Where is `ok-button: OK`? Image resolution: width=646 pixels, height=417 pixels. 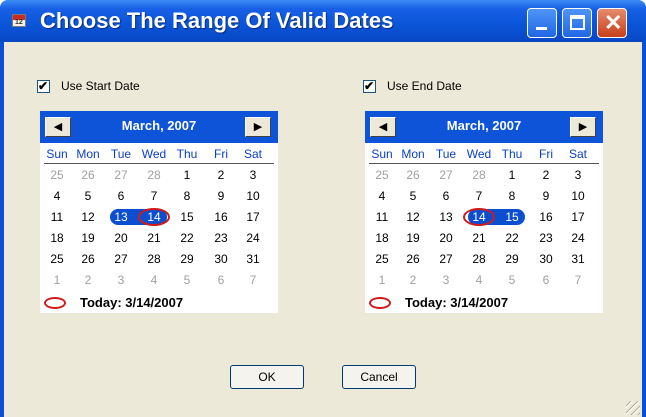
ok-button: OK is located at coordinates (267, 377).